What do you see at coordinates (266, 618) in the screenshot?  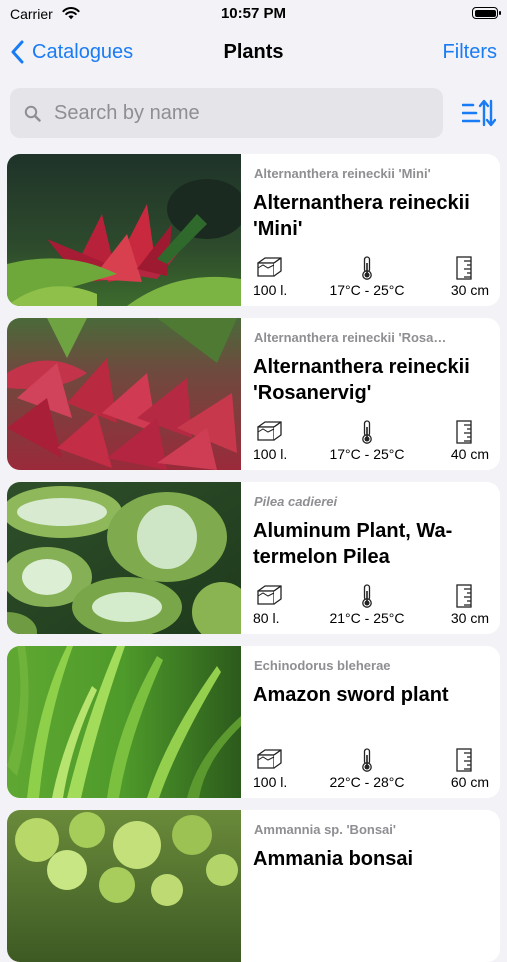 I see `volume-value: 80 l.` at bounding box center [266, 618].